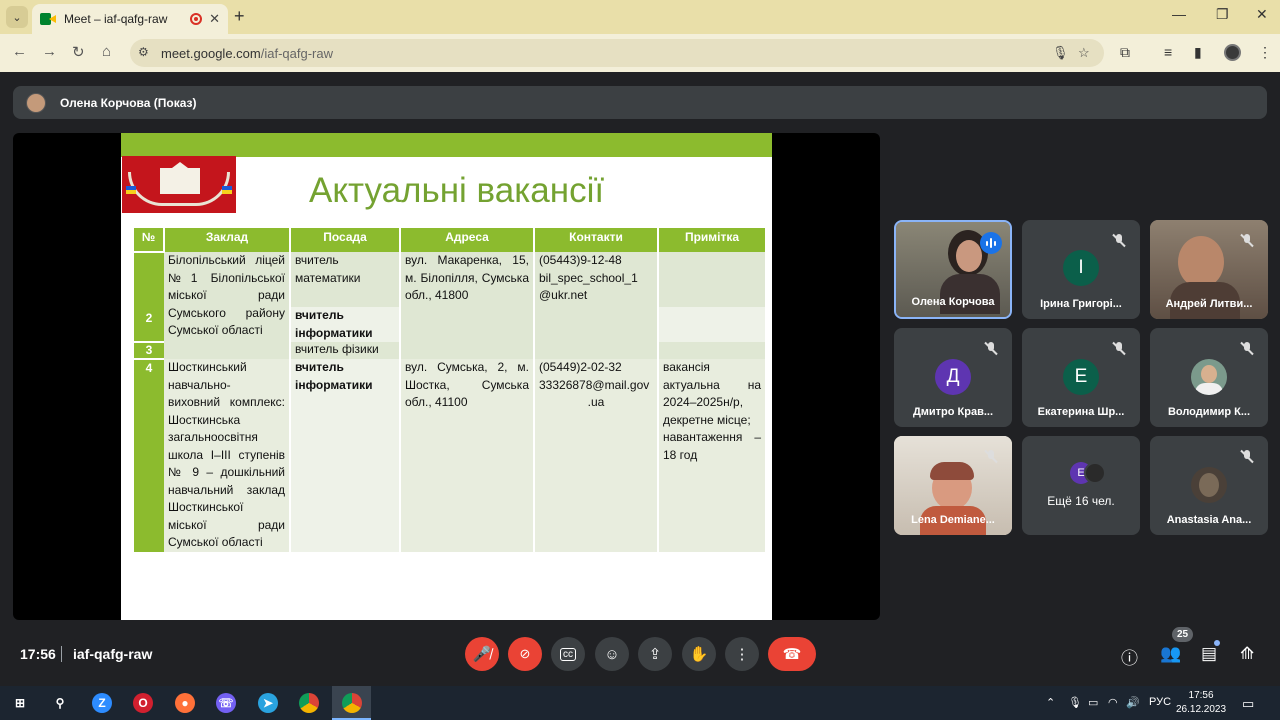 The image size is (1280, 720). What do you see at coordinates (1198, 52) in the screenshot?
I see `side-panel-icon: ▮` at bounding box center [1198, 52].